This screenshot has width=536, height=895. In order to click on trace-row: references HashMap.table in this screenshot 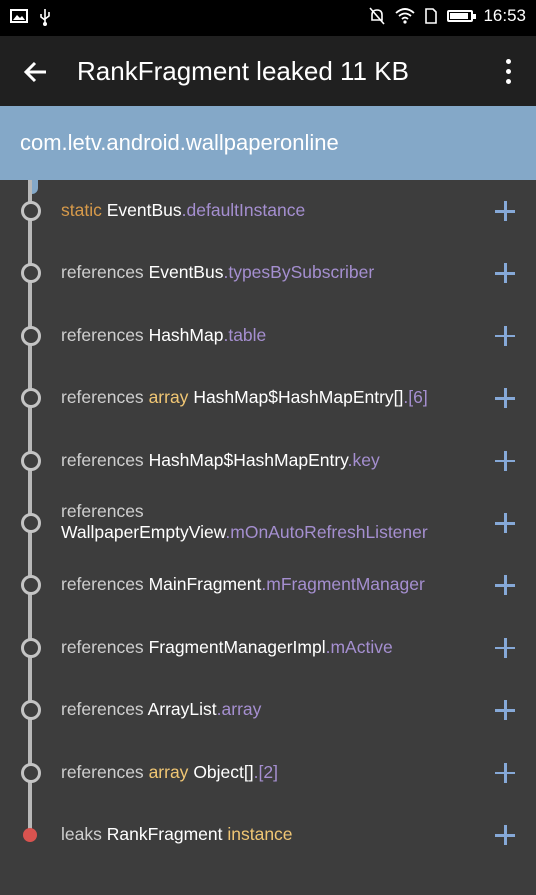, I will do `click(268, 336)`.